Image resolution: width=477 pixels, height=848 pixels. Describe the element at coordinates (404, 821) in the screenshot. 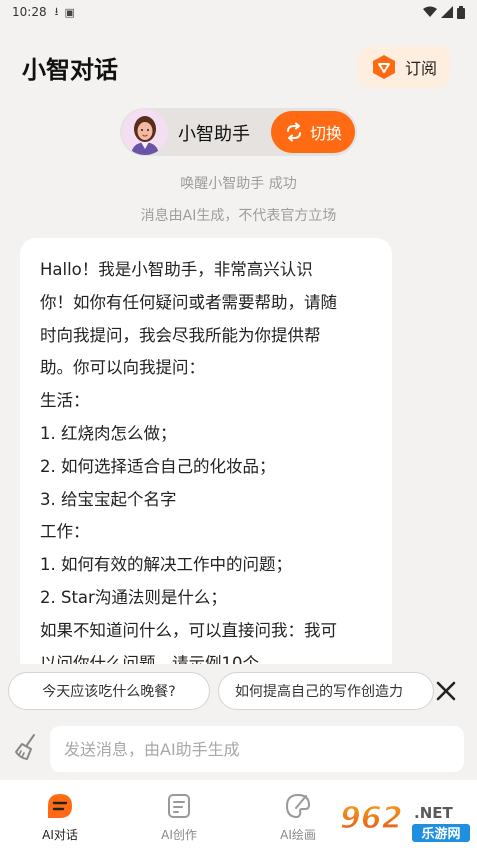

I see `site-watermark: 962 .NET 乐游网` at that location.